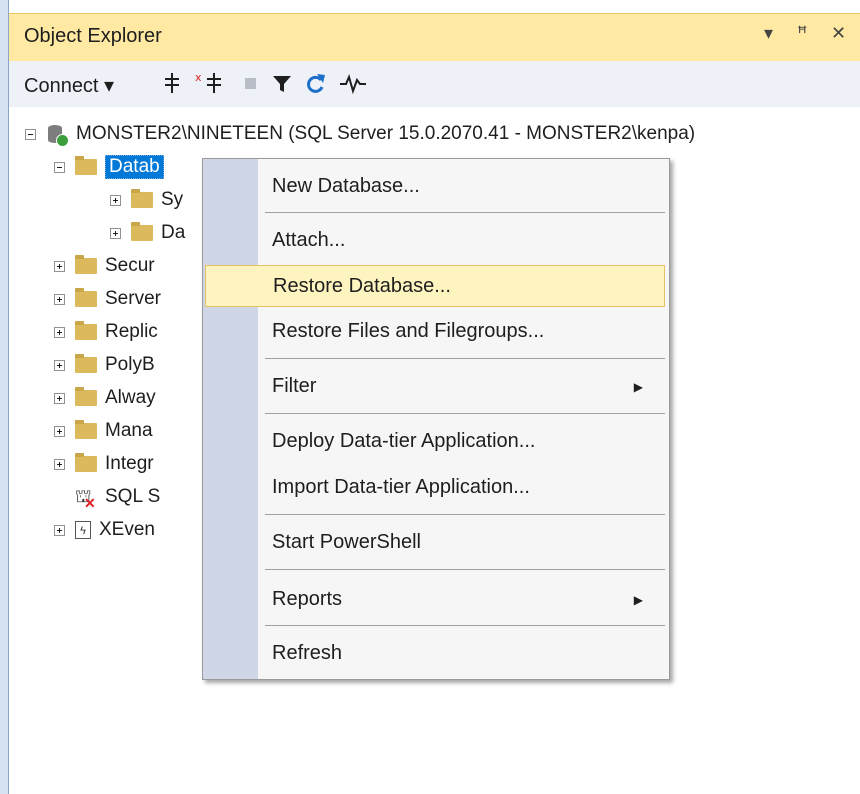 This screenshot has height=794, width=860. Describe the element at coordinates (129, 463) in the screenshot. I see `tree-node-label: Integr` at that location.